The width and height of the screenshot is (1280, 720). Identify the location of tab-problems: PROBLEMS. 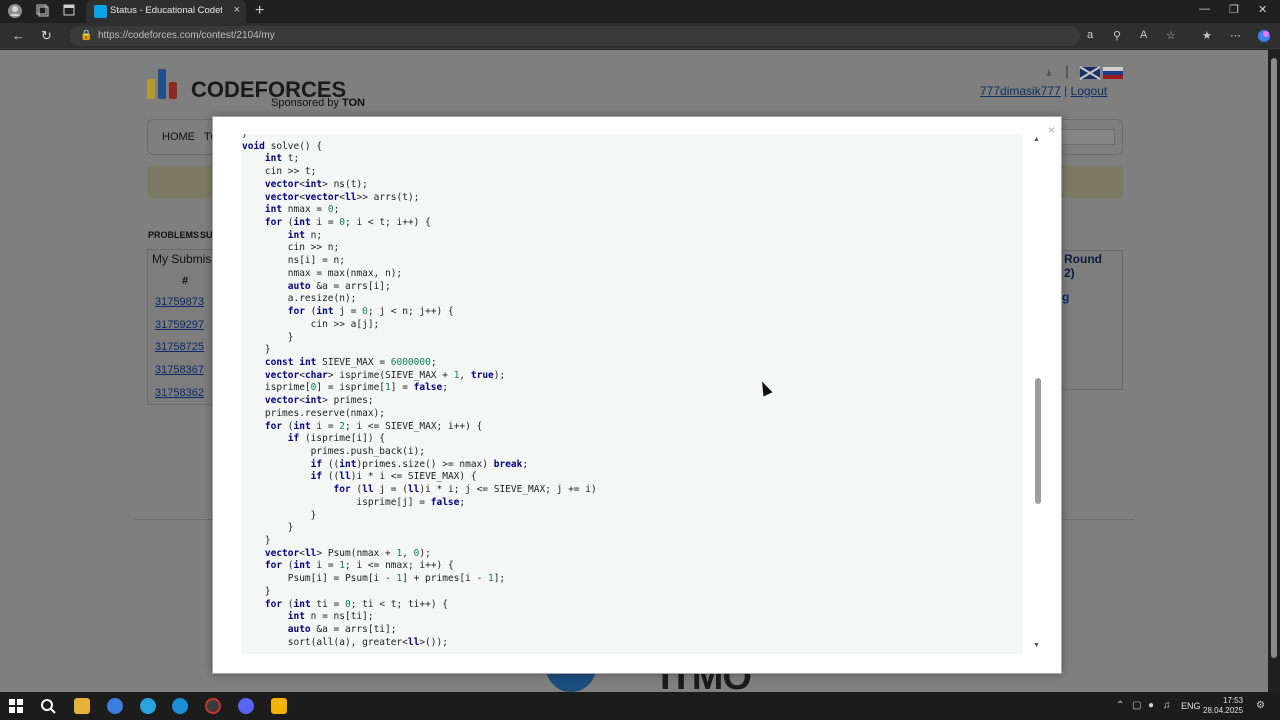
(173, 235).